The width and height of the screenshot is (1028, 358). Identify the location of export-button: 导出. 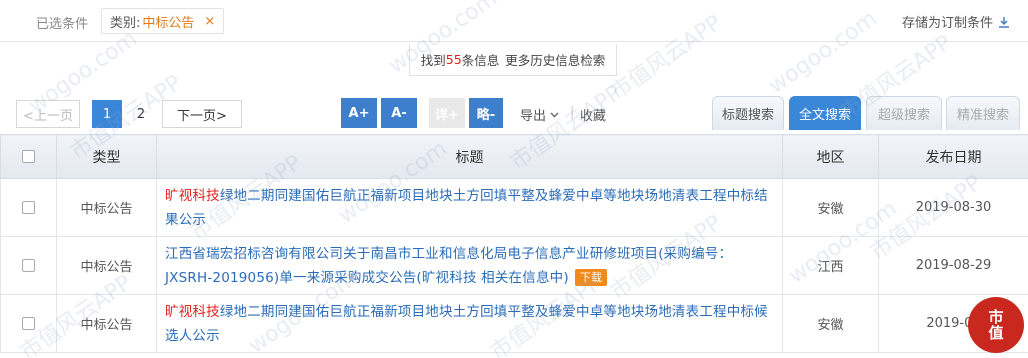
(539, 114).